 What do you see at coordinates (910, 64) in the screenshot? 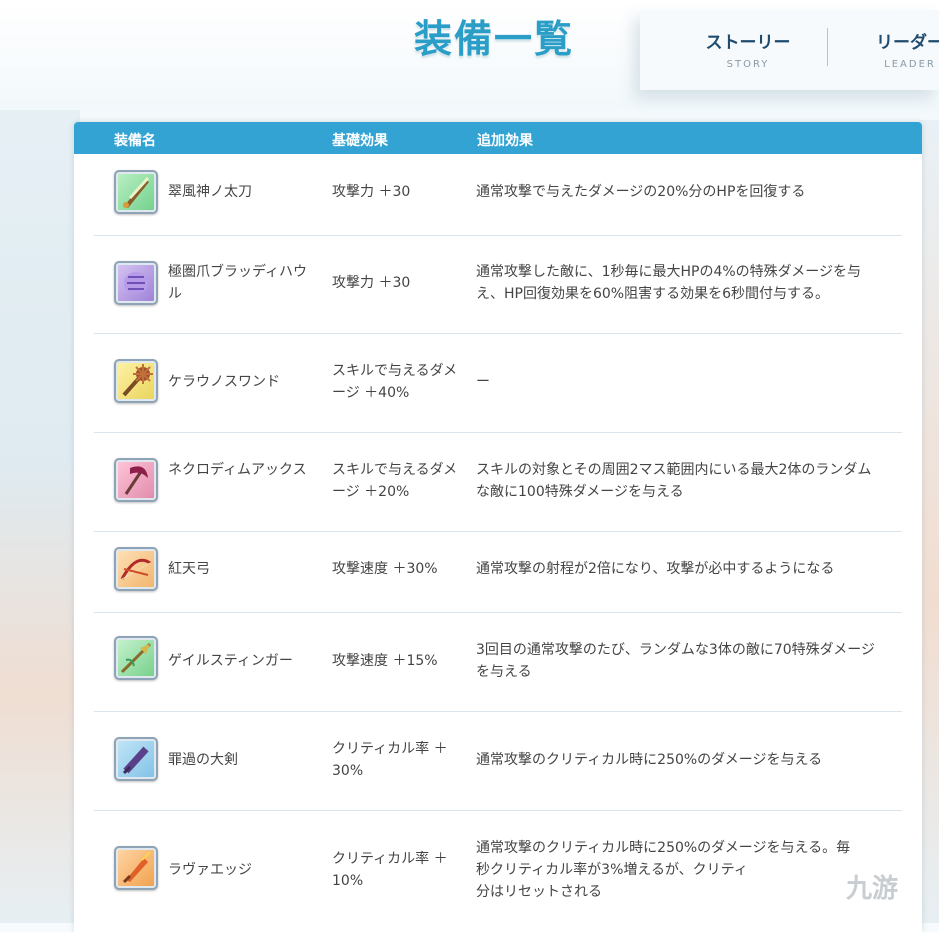
I see `nav-leader-sub: LEADER` at bounding box center [910, 64].